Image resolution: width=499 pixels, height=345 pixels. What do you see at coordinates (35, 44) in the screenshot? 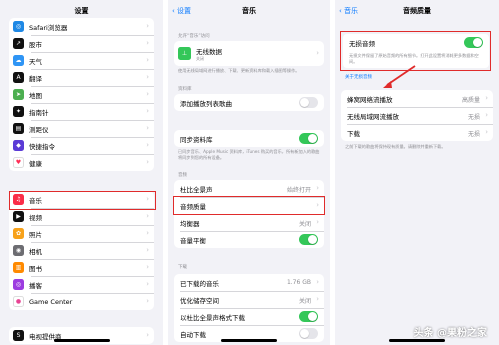
I see `settings-item-label: 股市` at bounding box center [35, 44].